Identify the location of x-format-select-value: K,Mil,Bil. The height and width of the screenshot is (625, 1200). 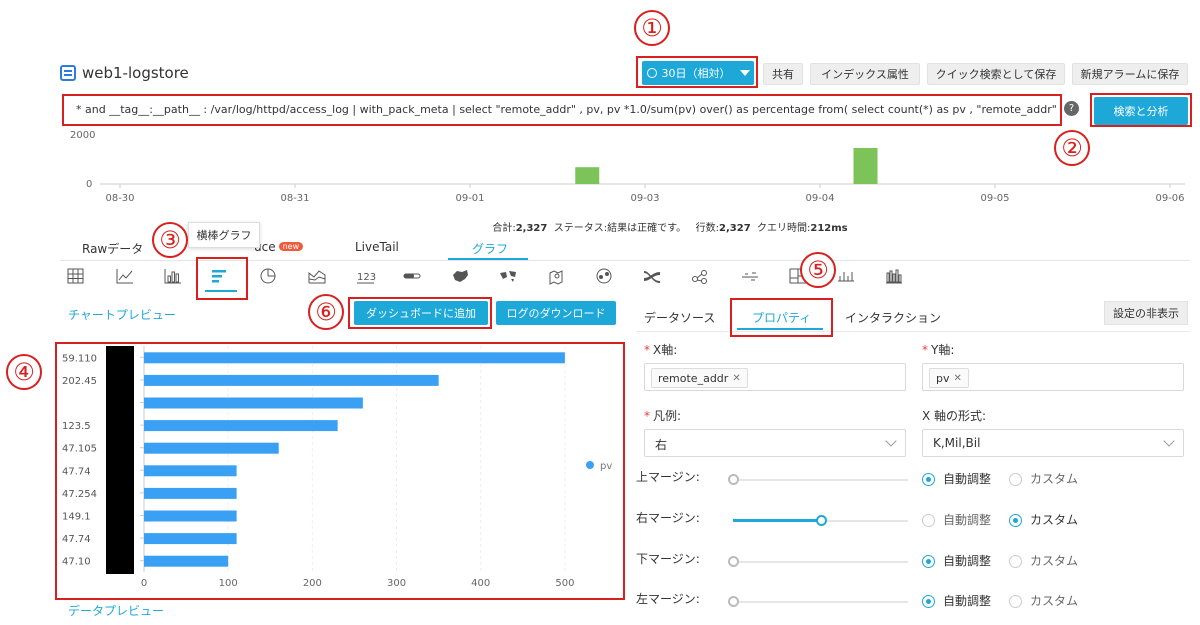
(957, 443).